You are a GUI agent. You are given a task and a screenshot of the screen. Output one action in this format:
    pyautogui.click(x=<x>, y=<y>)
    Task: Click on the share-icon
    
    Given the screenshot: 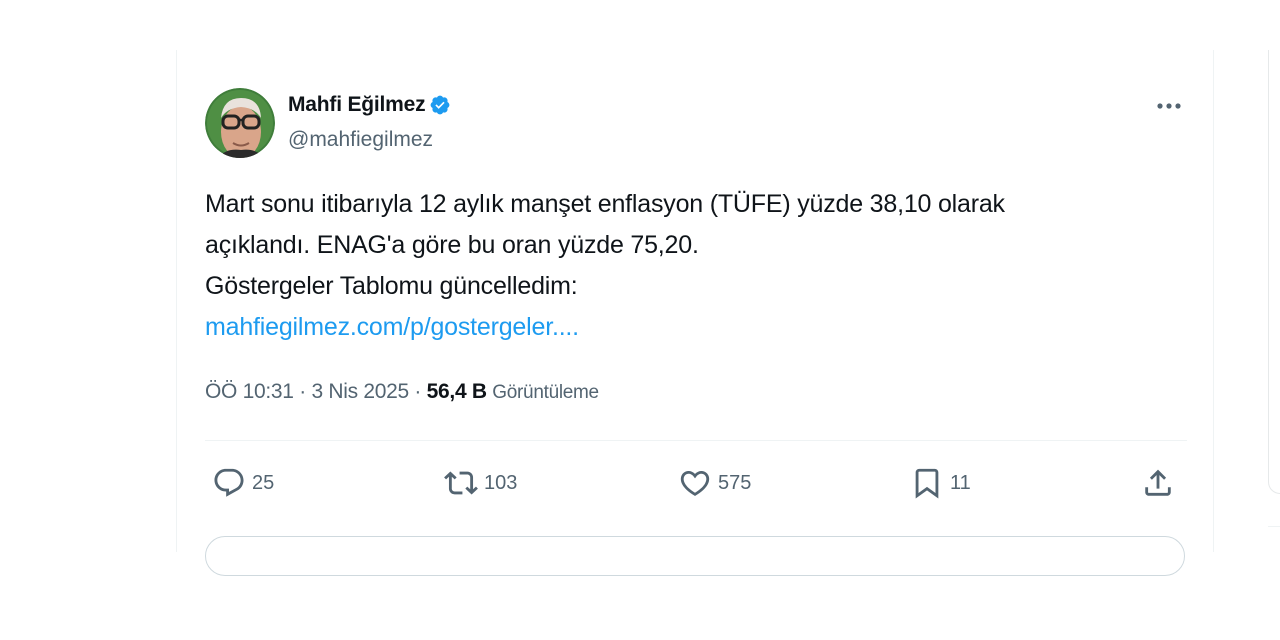 What is the action you would take?
    pyautogui.click(x=1158, y=482)
    